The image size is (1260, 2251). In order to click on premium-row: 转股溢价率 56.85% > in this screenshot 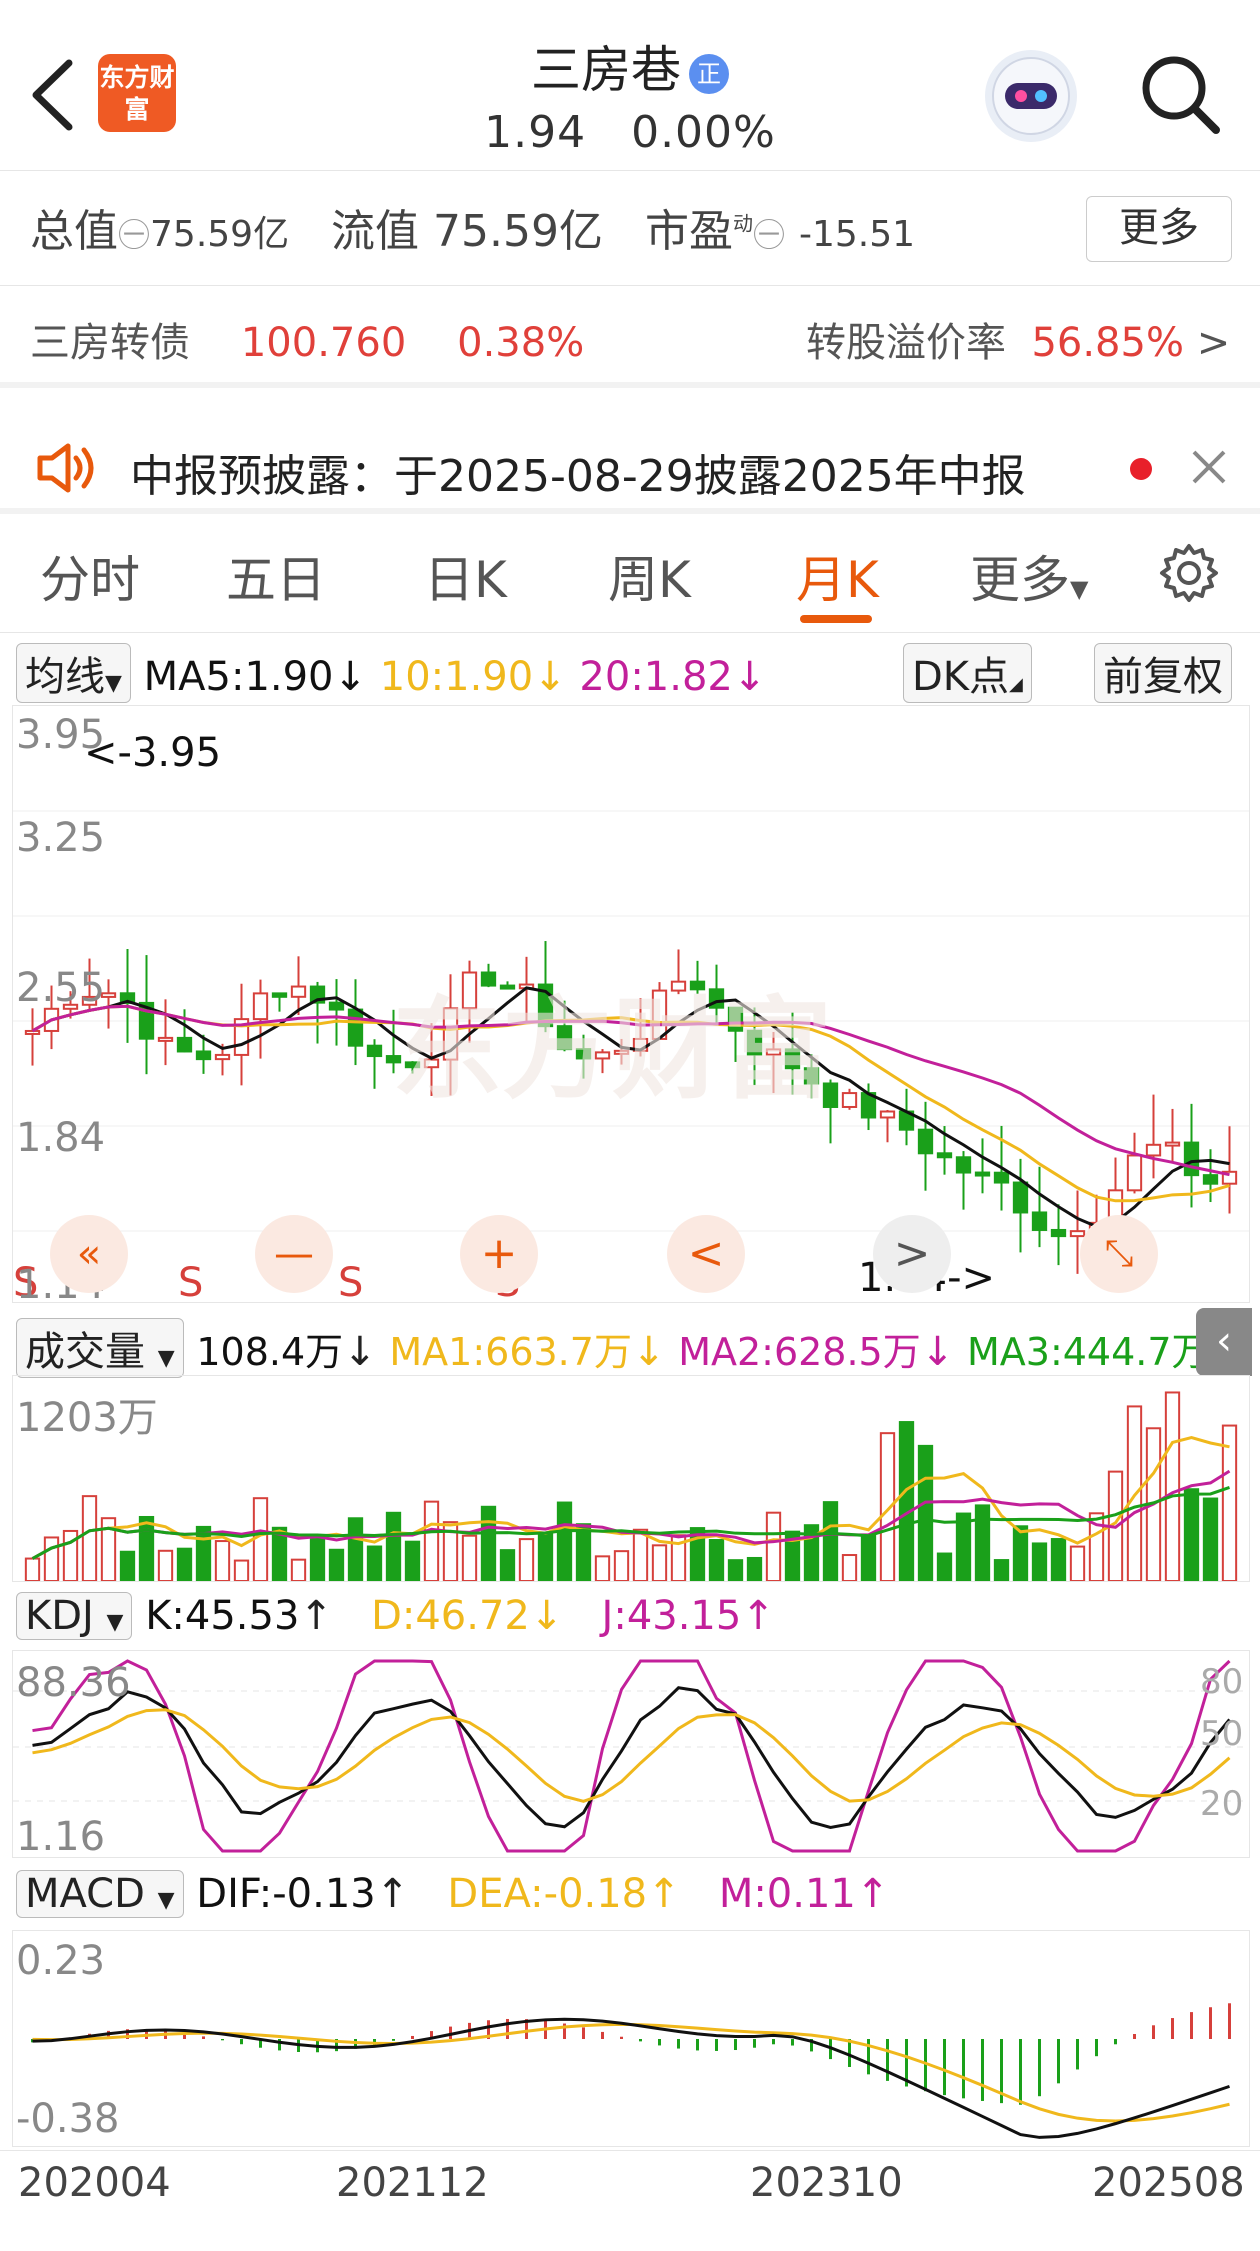, I will do `click(1018, 339)`.